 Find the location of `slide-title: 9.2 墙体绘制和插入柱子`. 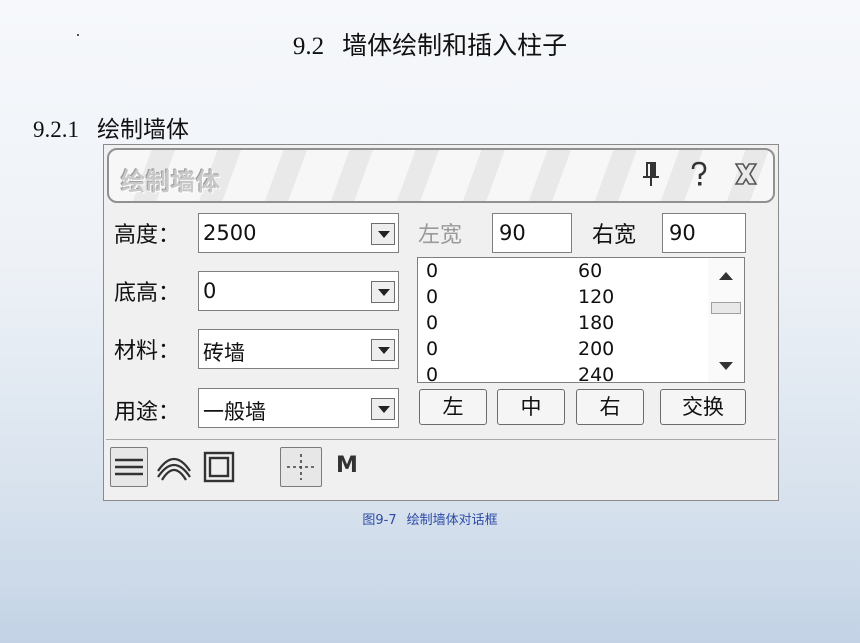

slide-title: 9.2 墙体绘制和插入柱子 is located at coordinates (430, 46).